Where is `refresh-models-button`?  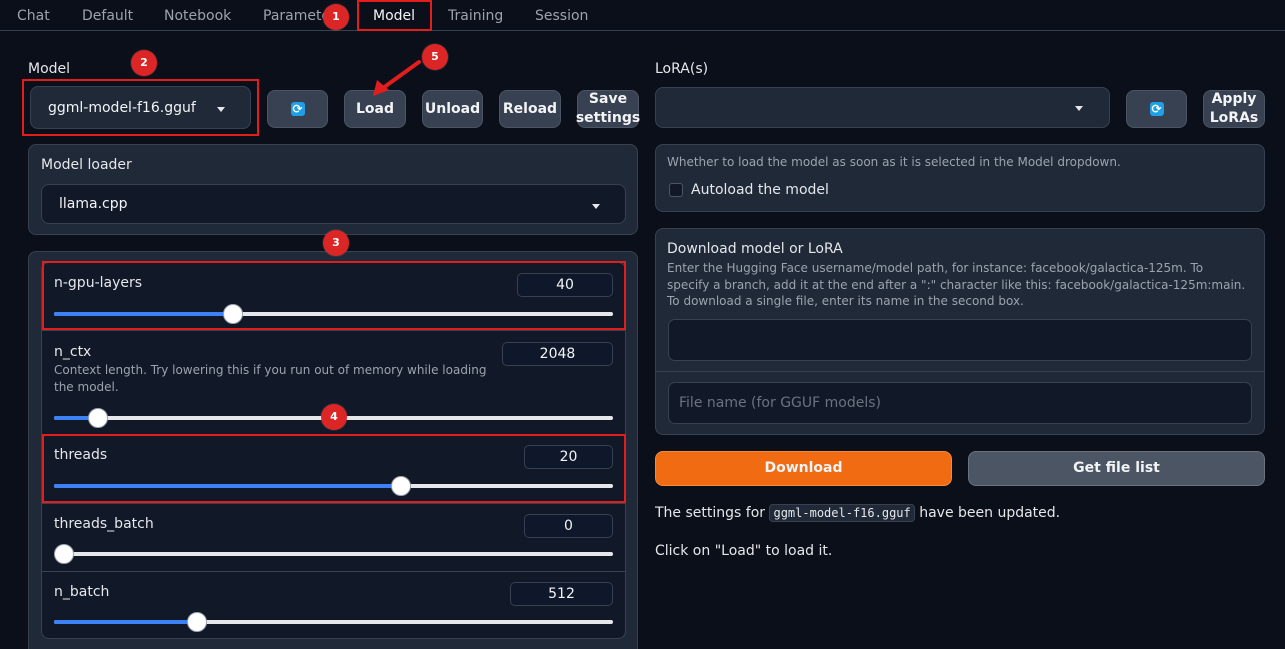 refresh-models-button is located at coordinates (297, 109).